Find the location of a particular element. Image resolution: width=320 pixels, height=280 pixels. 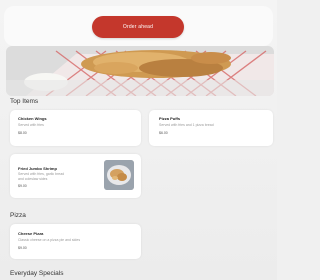

section-title-pizza: Pizza is located at coordinates (18, 215).